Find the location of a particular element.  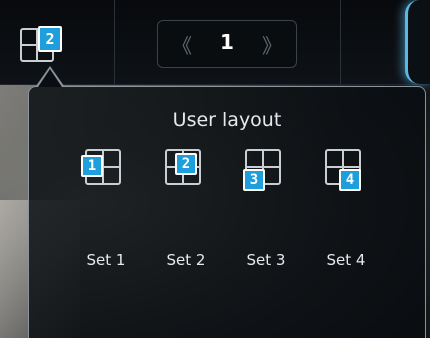

layout-selector-button: 2 is located at coordinates (39, 44).